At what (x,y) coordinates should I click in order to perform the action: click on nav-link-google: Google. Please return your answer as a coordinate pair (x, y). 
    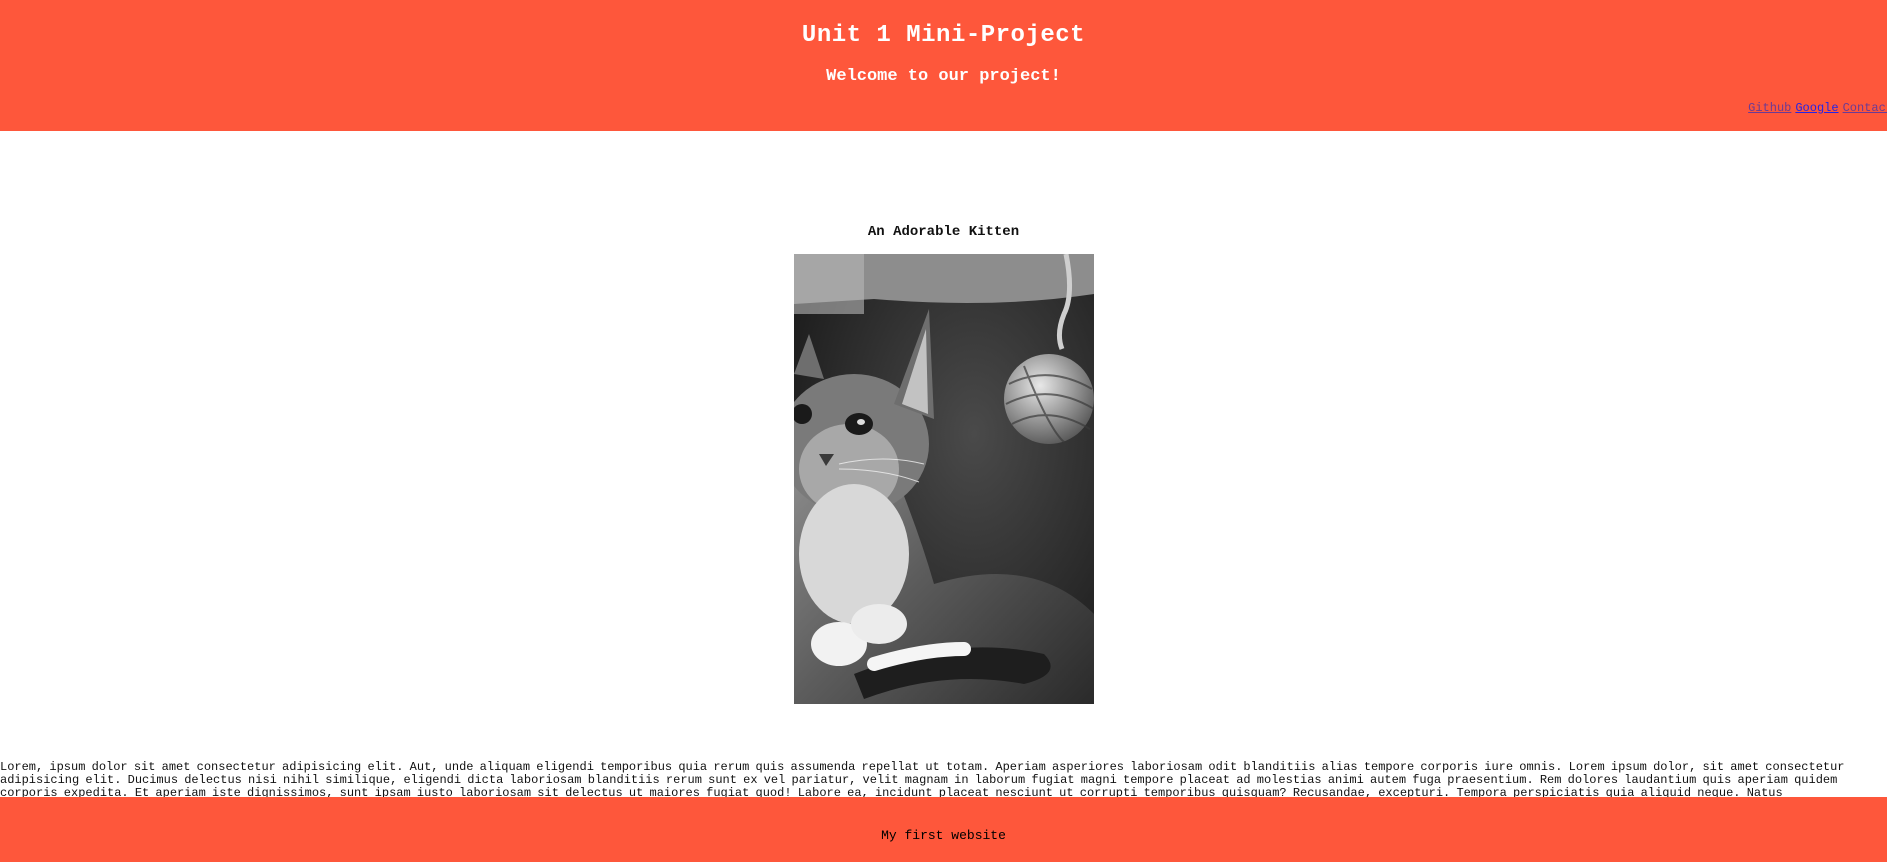
    Looking at the image, I should click on (1816, 108).